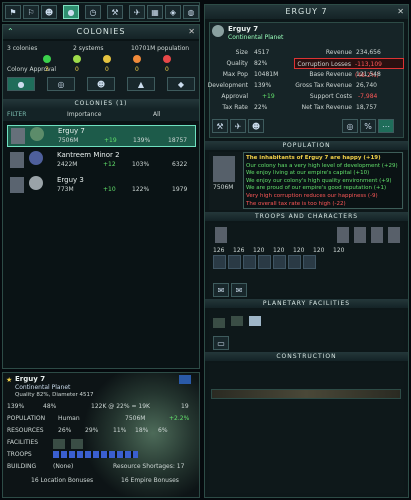 This screenshot has height=500, width=411. I want to click on flag-icon: ⚑, so click(13, 12).